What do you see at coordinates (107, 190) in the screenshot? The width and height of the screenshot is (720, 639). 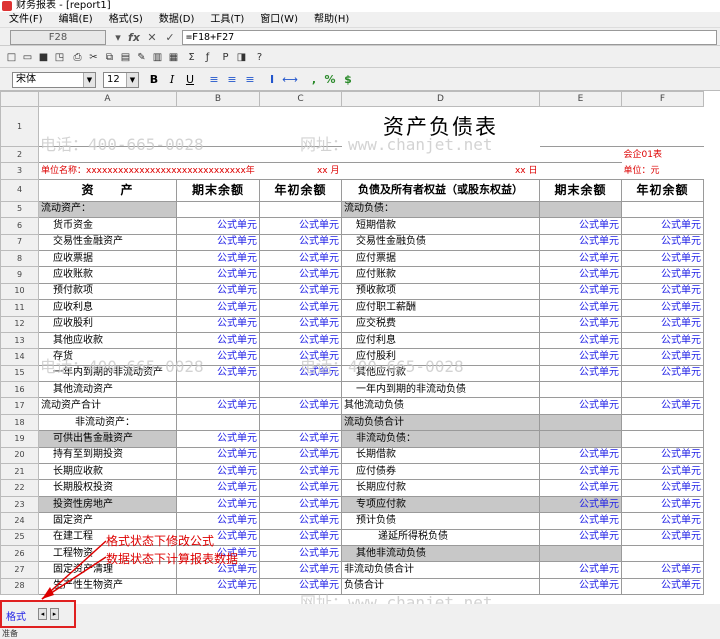 I see `header-assets: 资 产` at bounding box center [107, 190].